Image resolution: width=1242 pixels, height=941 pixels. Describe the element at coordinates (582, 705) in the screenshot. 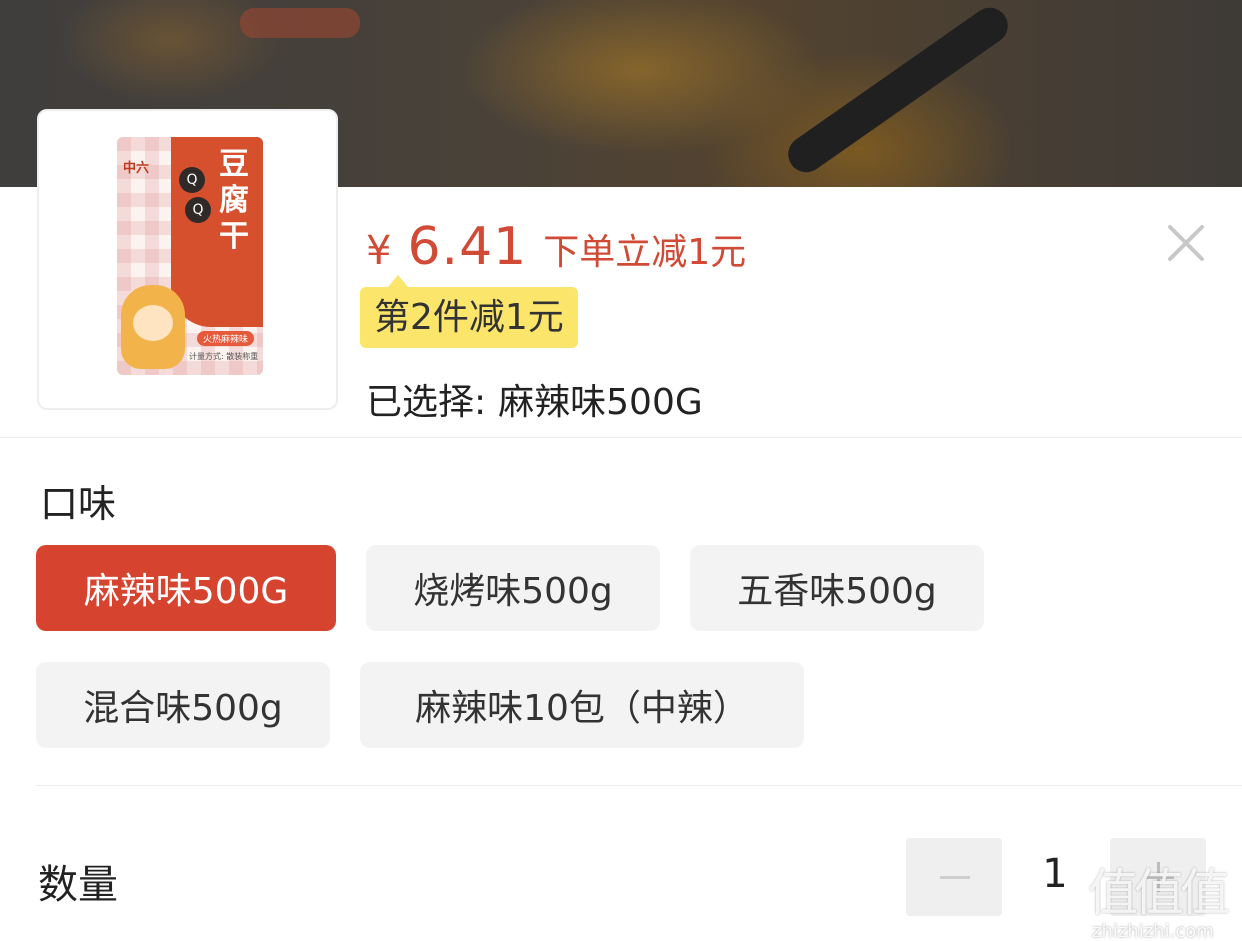

I see `flavor-option-mala-10-packs: 麻辣味10包（中辣）` at that location.